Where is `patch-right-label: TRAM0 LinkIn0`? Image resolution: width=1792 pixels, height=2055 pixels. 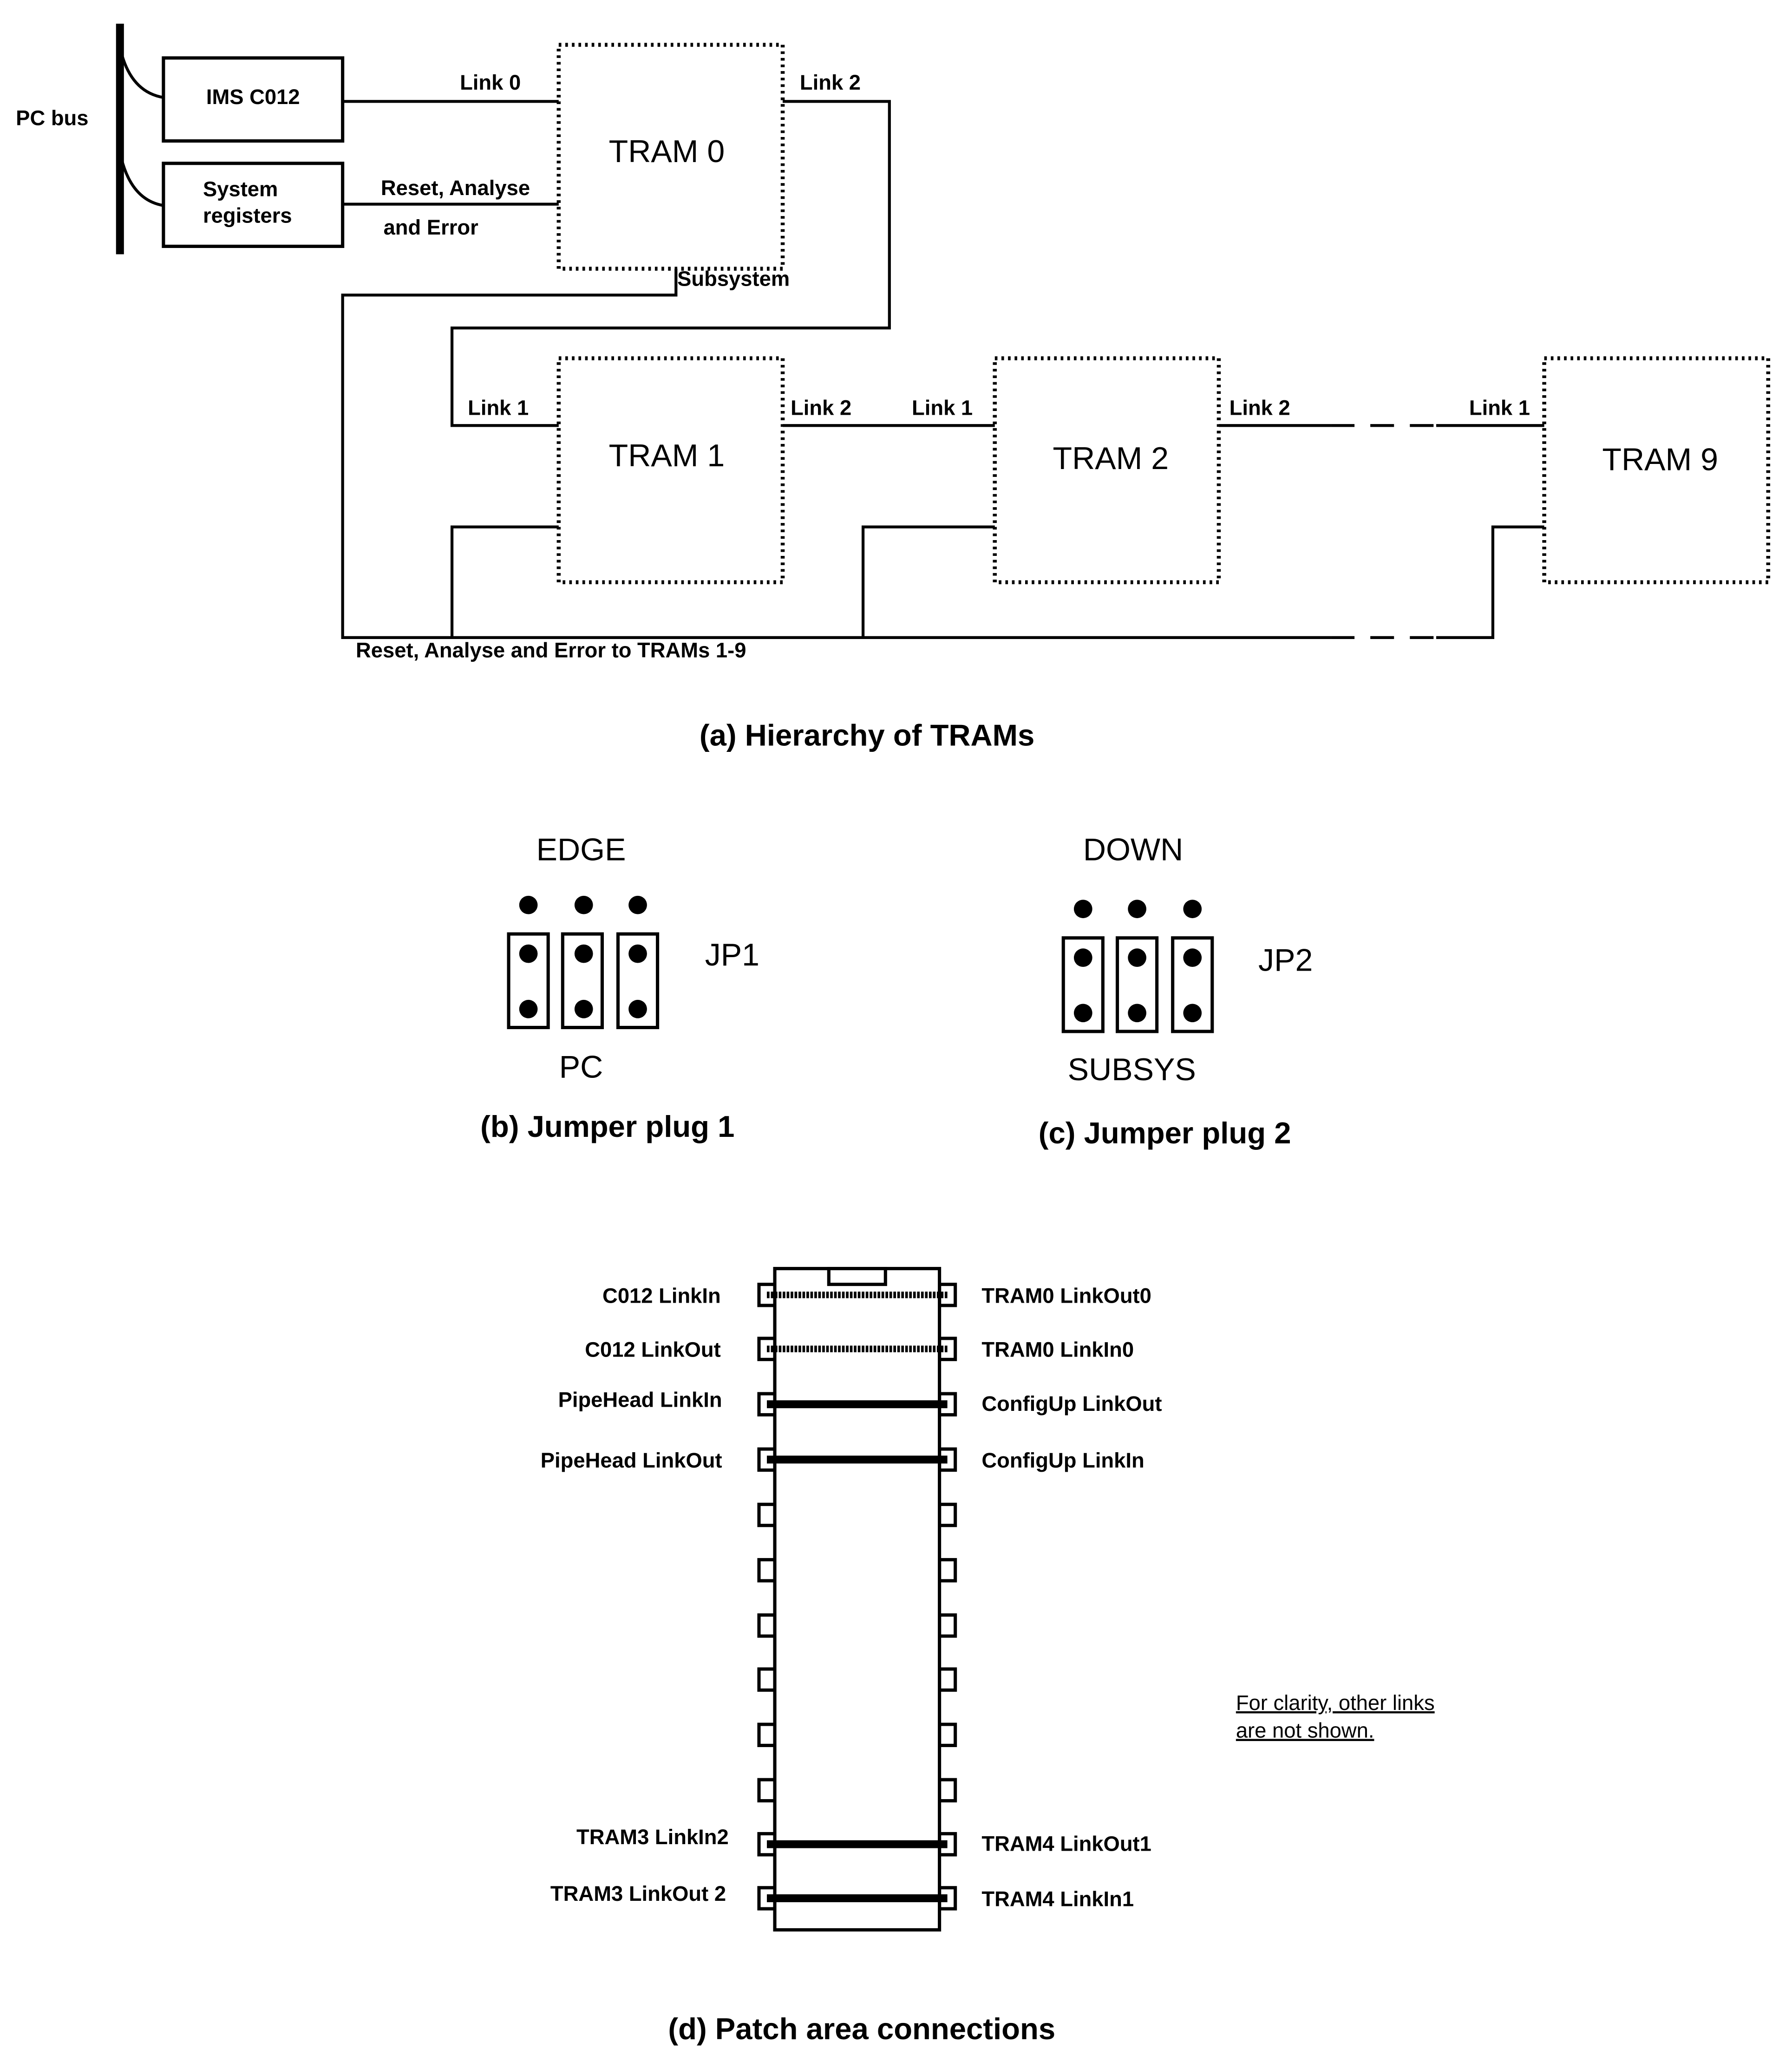 patch-right-label: TRAM0 LinkIn0 is located at coordinates (1057, 1350).